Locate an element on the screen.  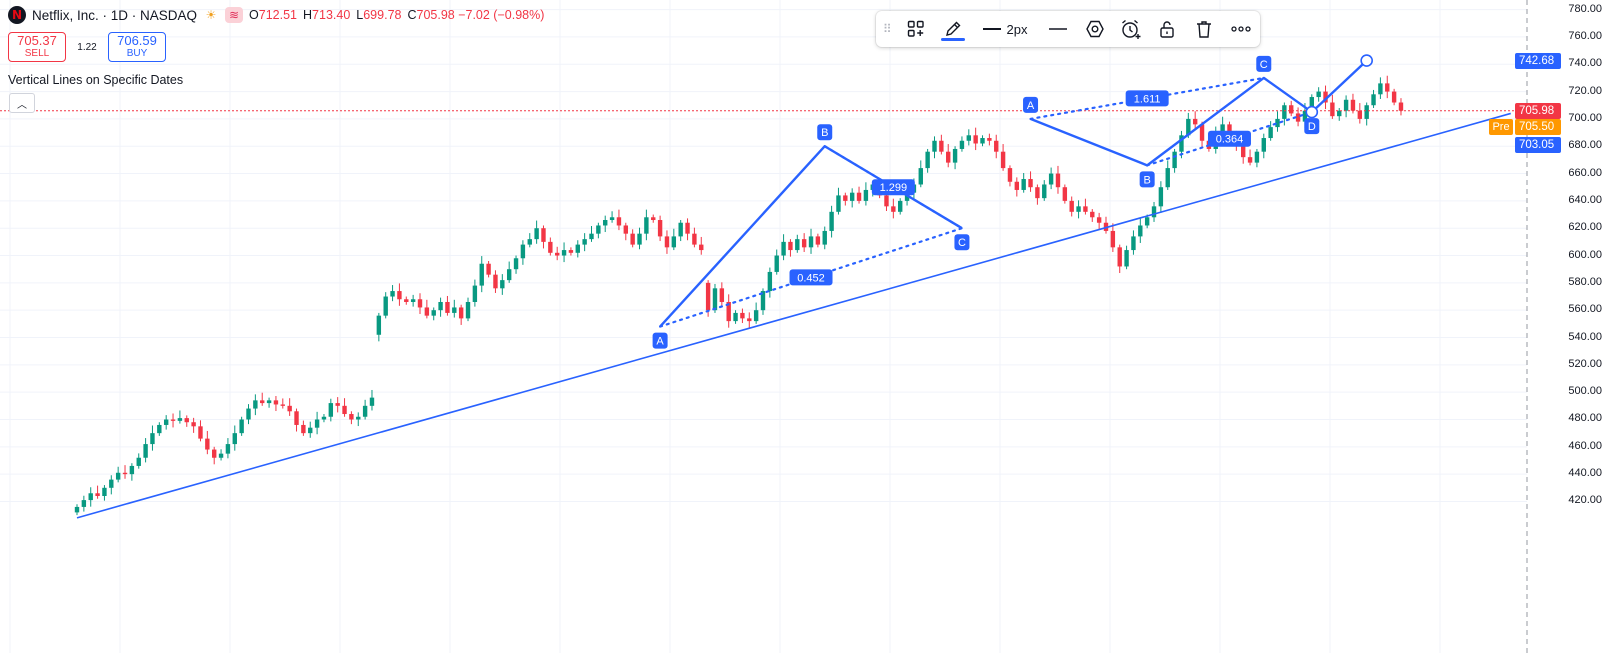
netflix-logo: N is located at coordinates (17, 15).